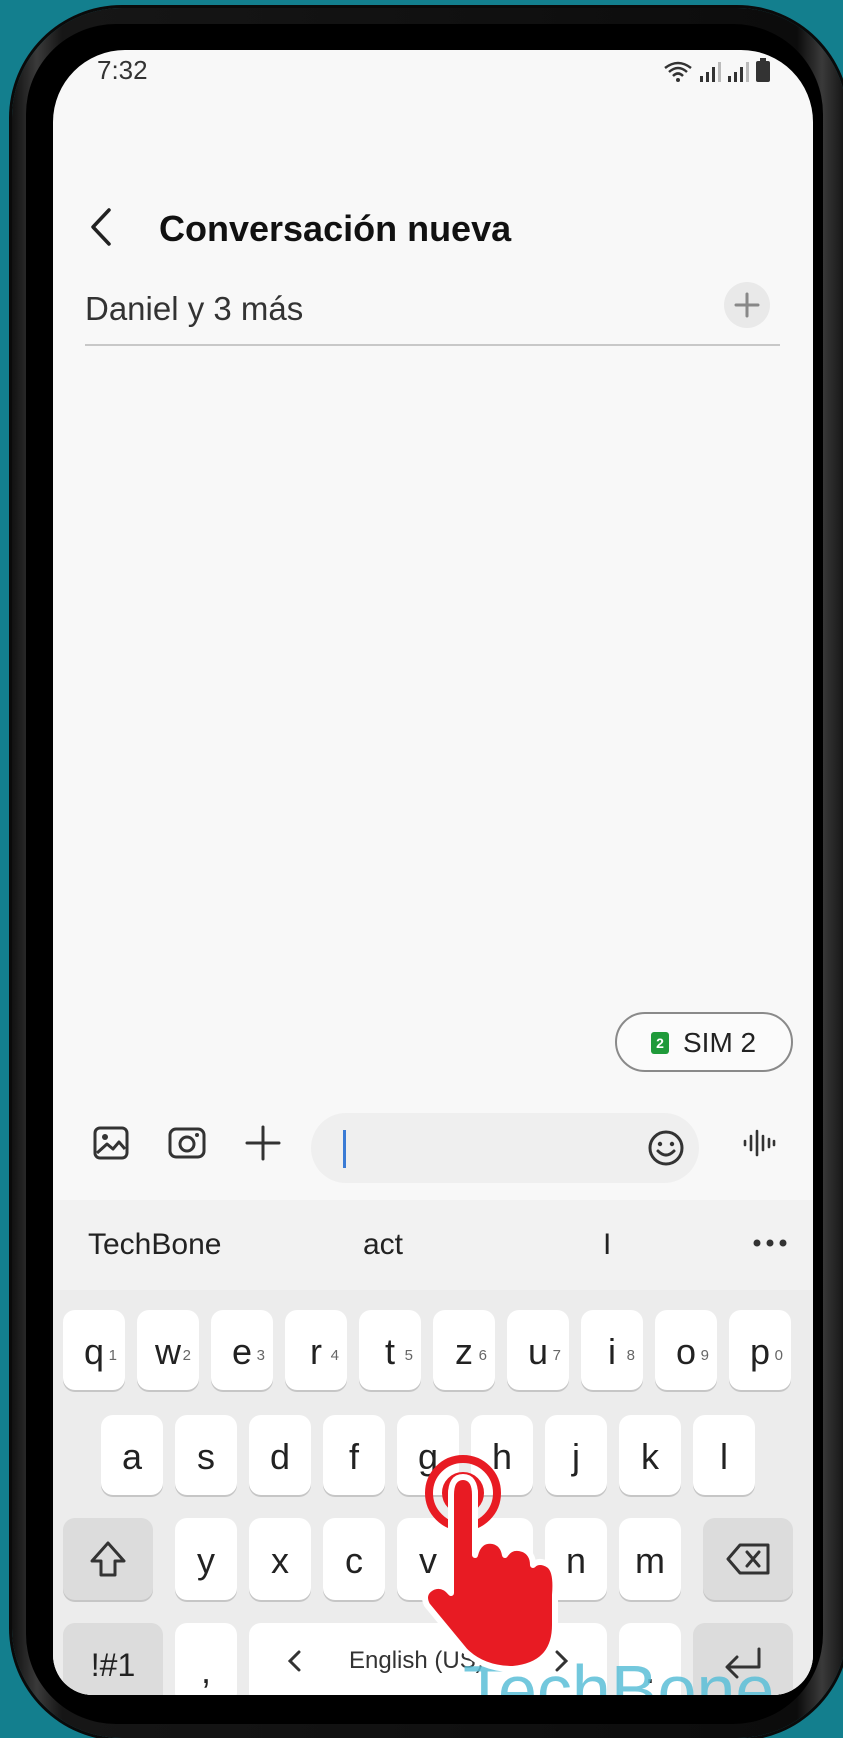 This screenshot has height=1738, width=843. I want to click on battery-icon, so click(763, 70).